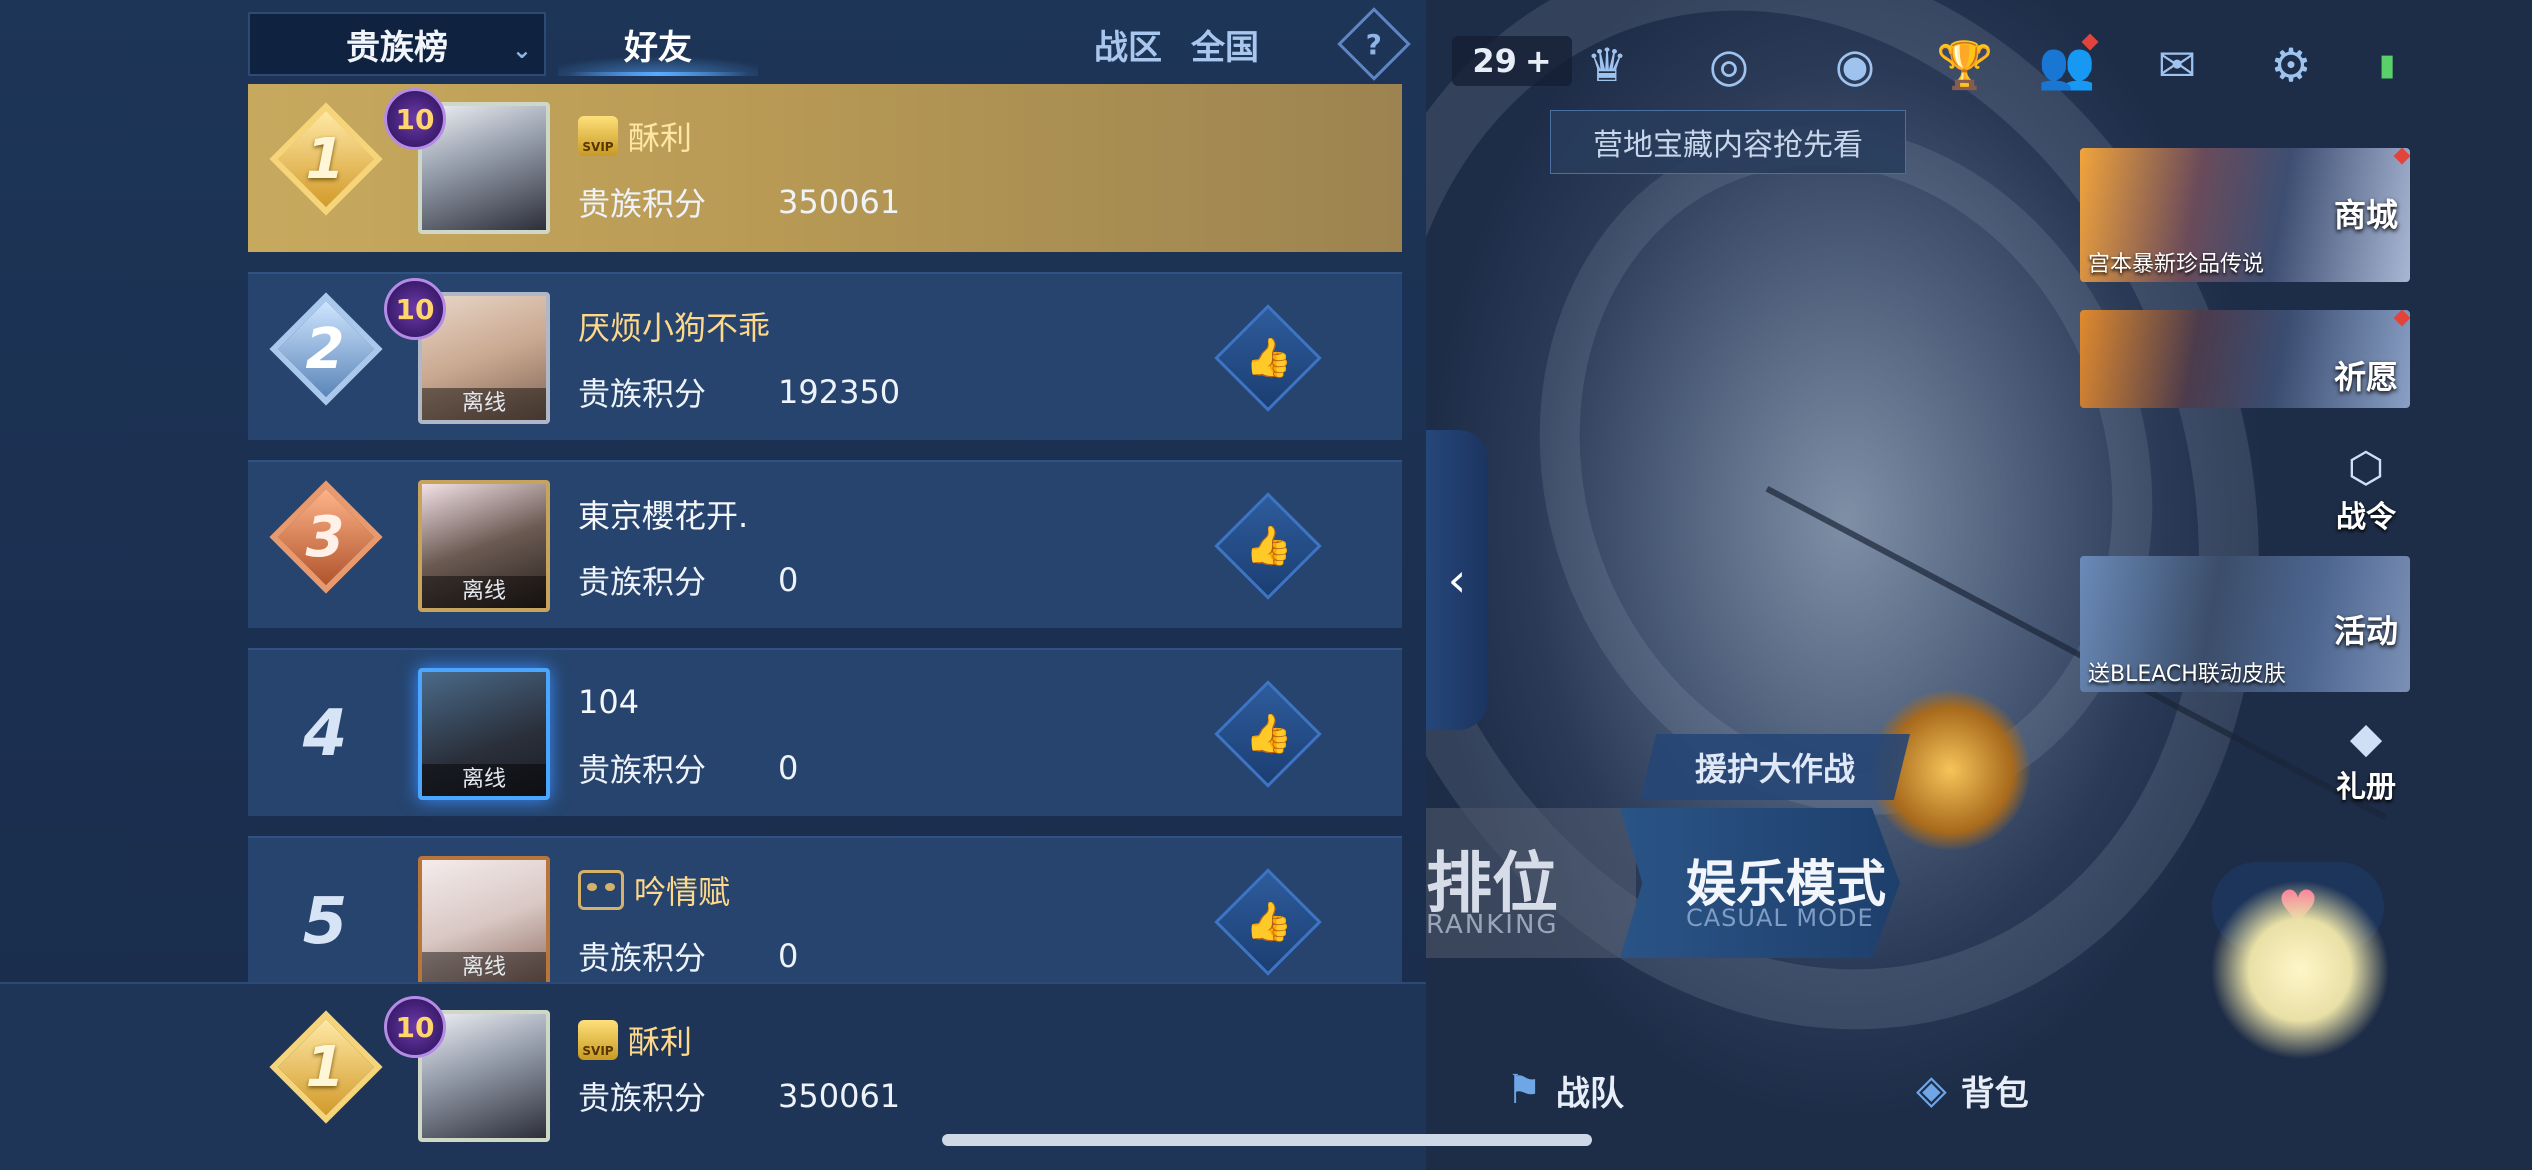  What do you see at coordinates (2245, 624) in the screenshot?
I see `event-banner: 送BLEACH联动皮肤 活动` at bounding box center [2245, 624].